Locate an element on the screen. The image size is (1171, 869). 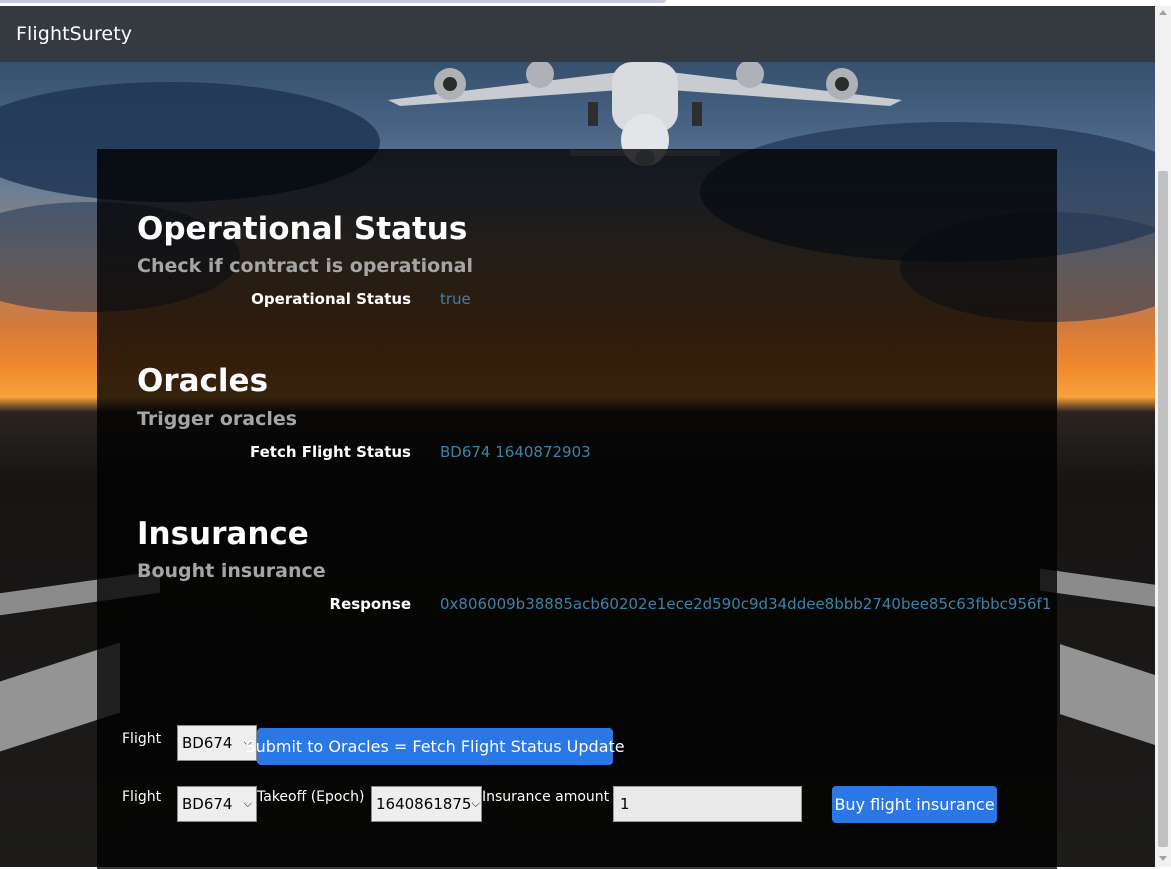
insurance-amount-input: 1 is located at coordinates (707, 804).